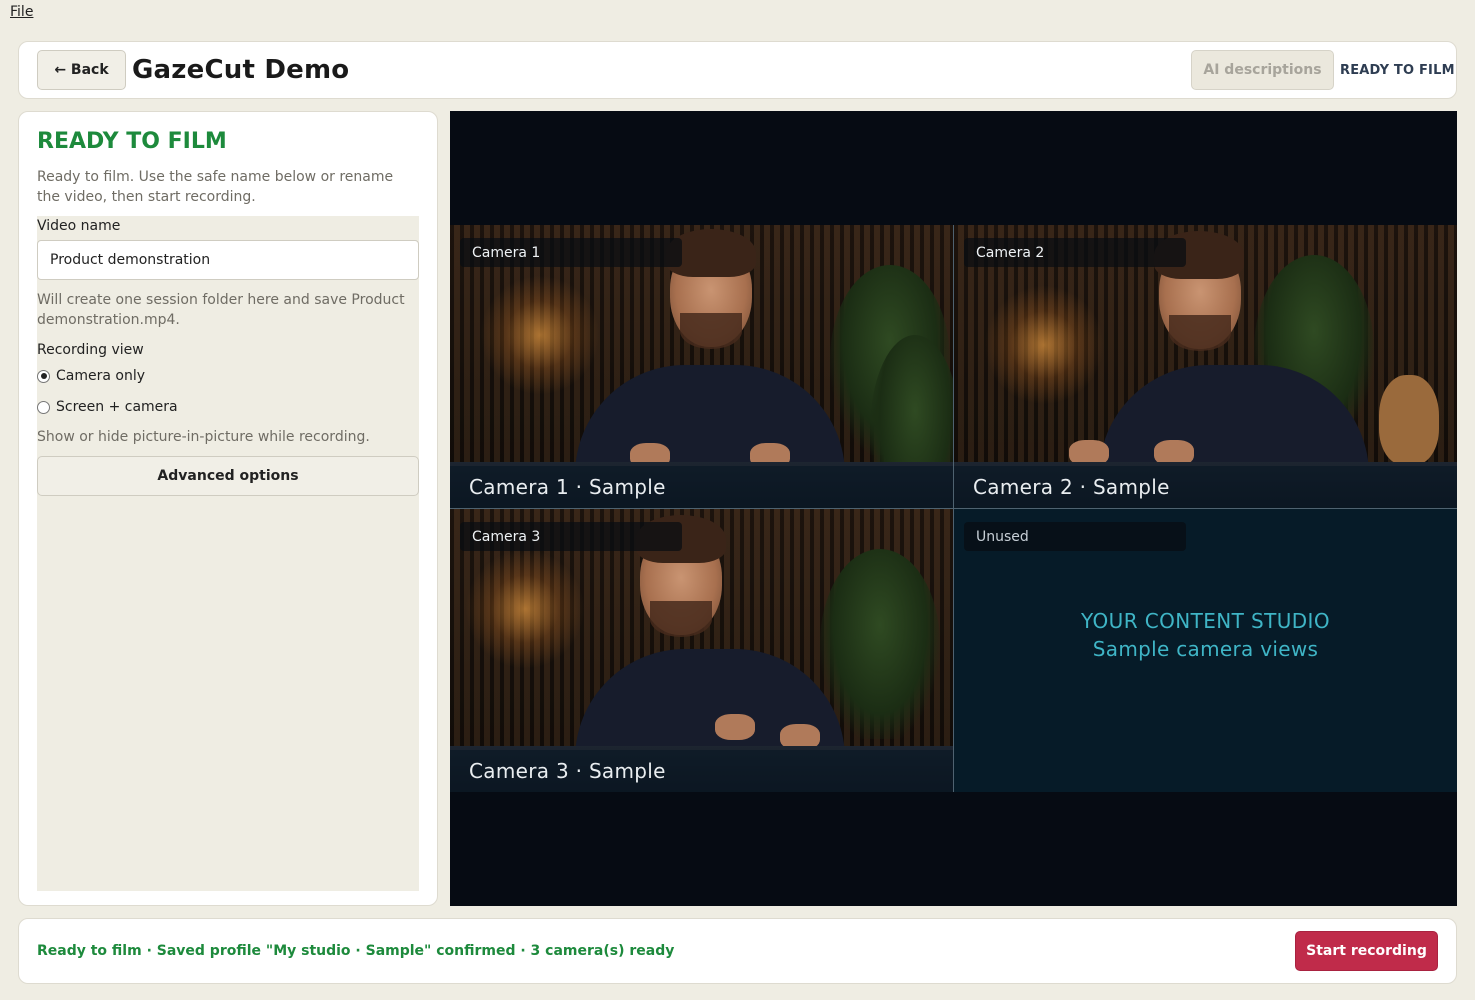  What do you see at coordinates (701, 366) in the screenshot?
I see `camera-tile-1: Camera 1 Camera 1 · Sample` at bounding box center [701, 366].